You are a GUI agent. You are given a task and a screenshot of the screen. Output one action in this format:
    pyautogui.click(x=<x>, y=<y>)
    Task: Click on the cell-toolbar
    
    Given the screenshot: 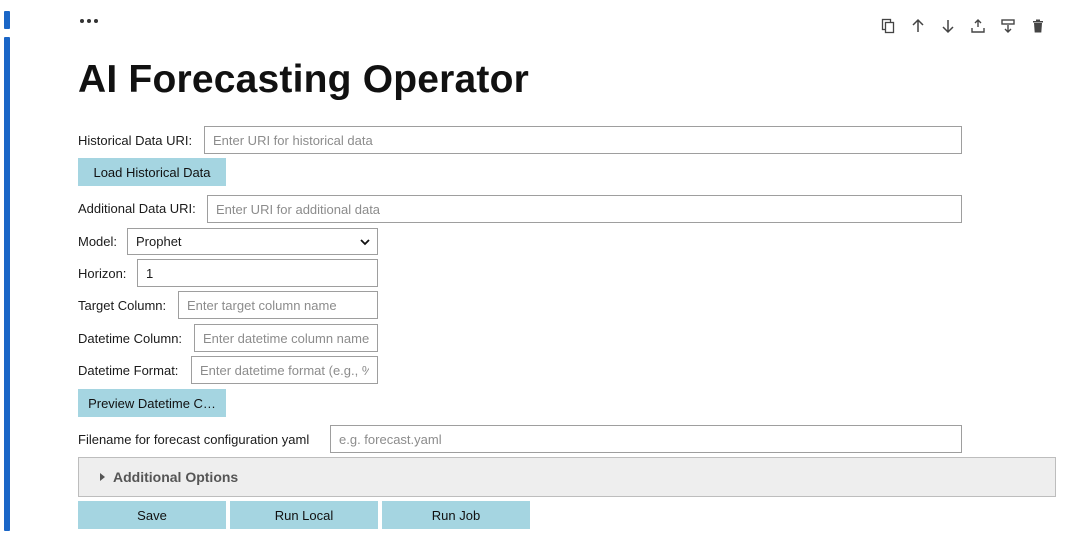 What is the action you would take?
    pyautogui.click(x=963, y=27)
    